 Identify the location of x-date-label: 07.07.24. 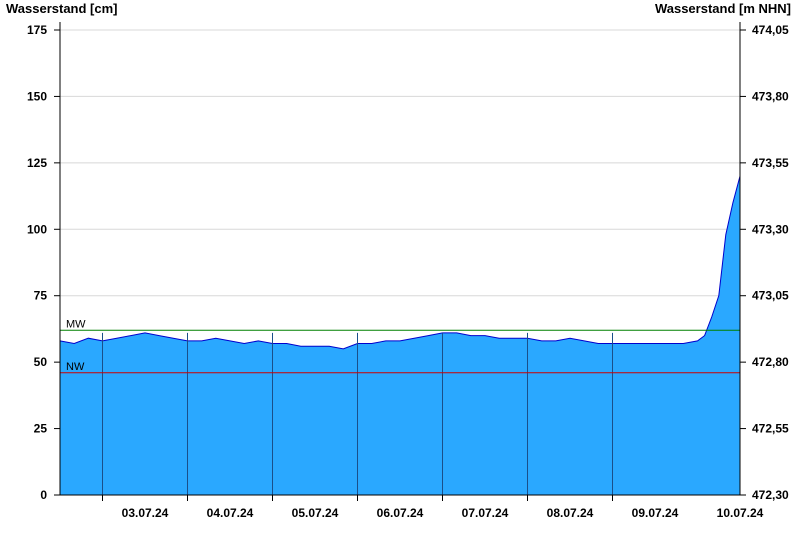
(485, 513).